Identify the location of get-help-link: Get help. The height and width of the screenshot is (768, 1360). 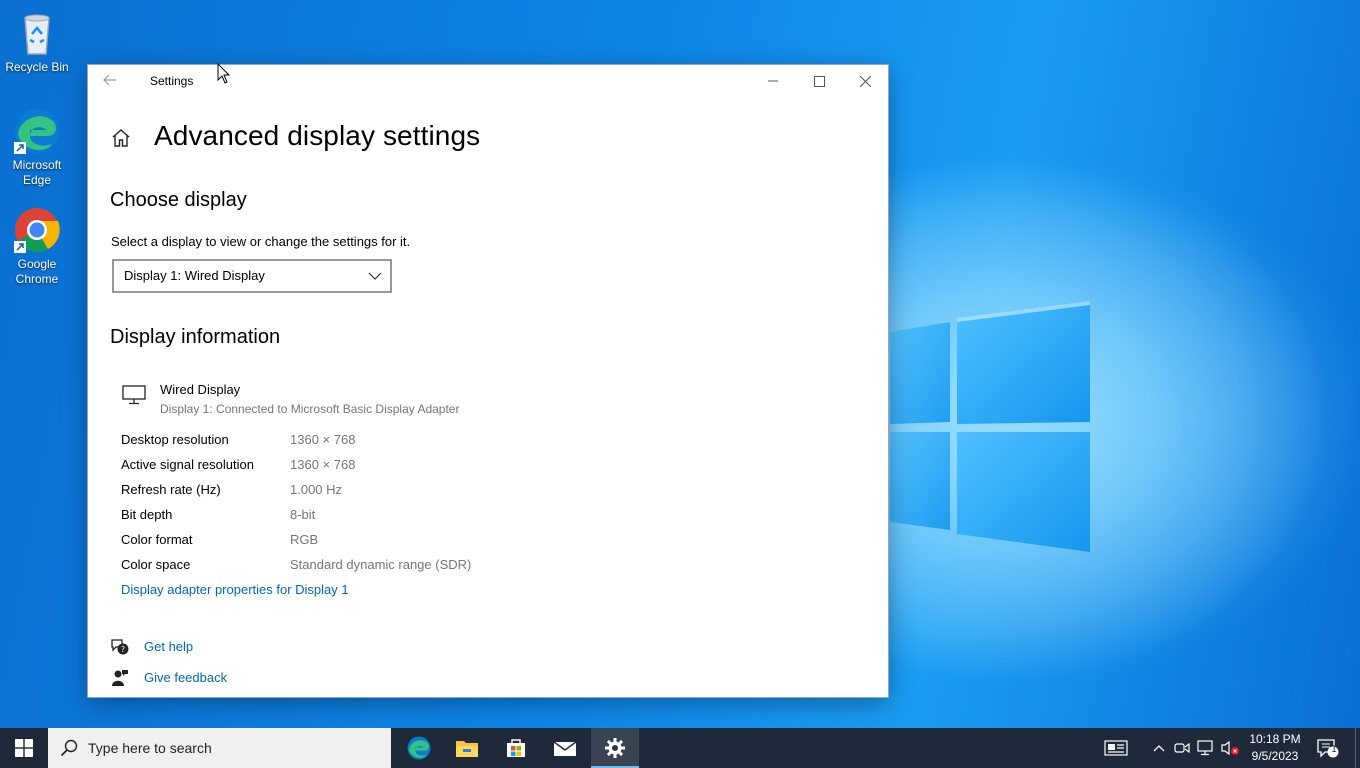
(168, 646).